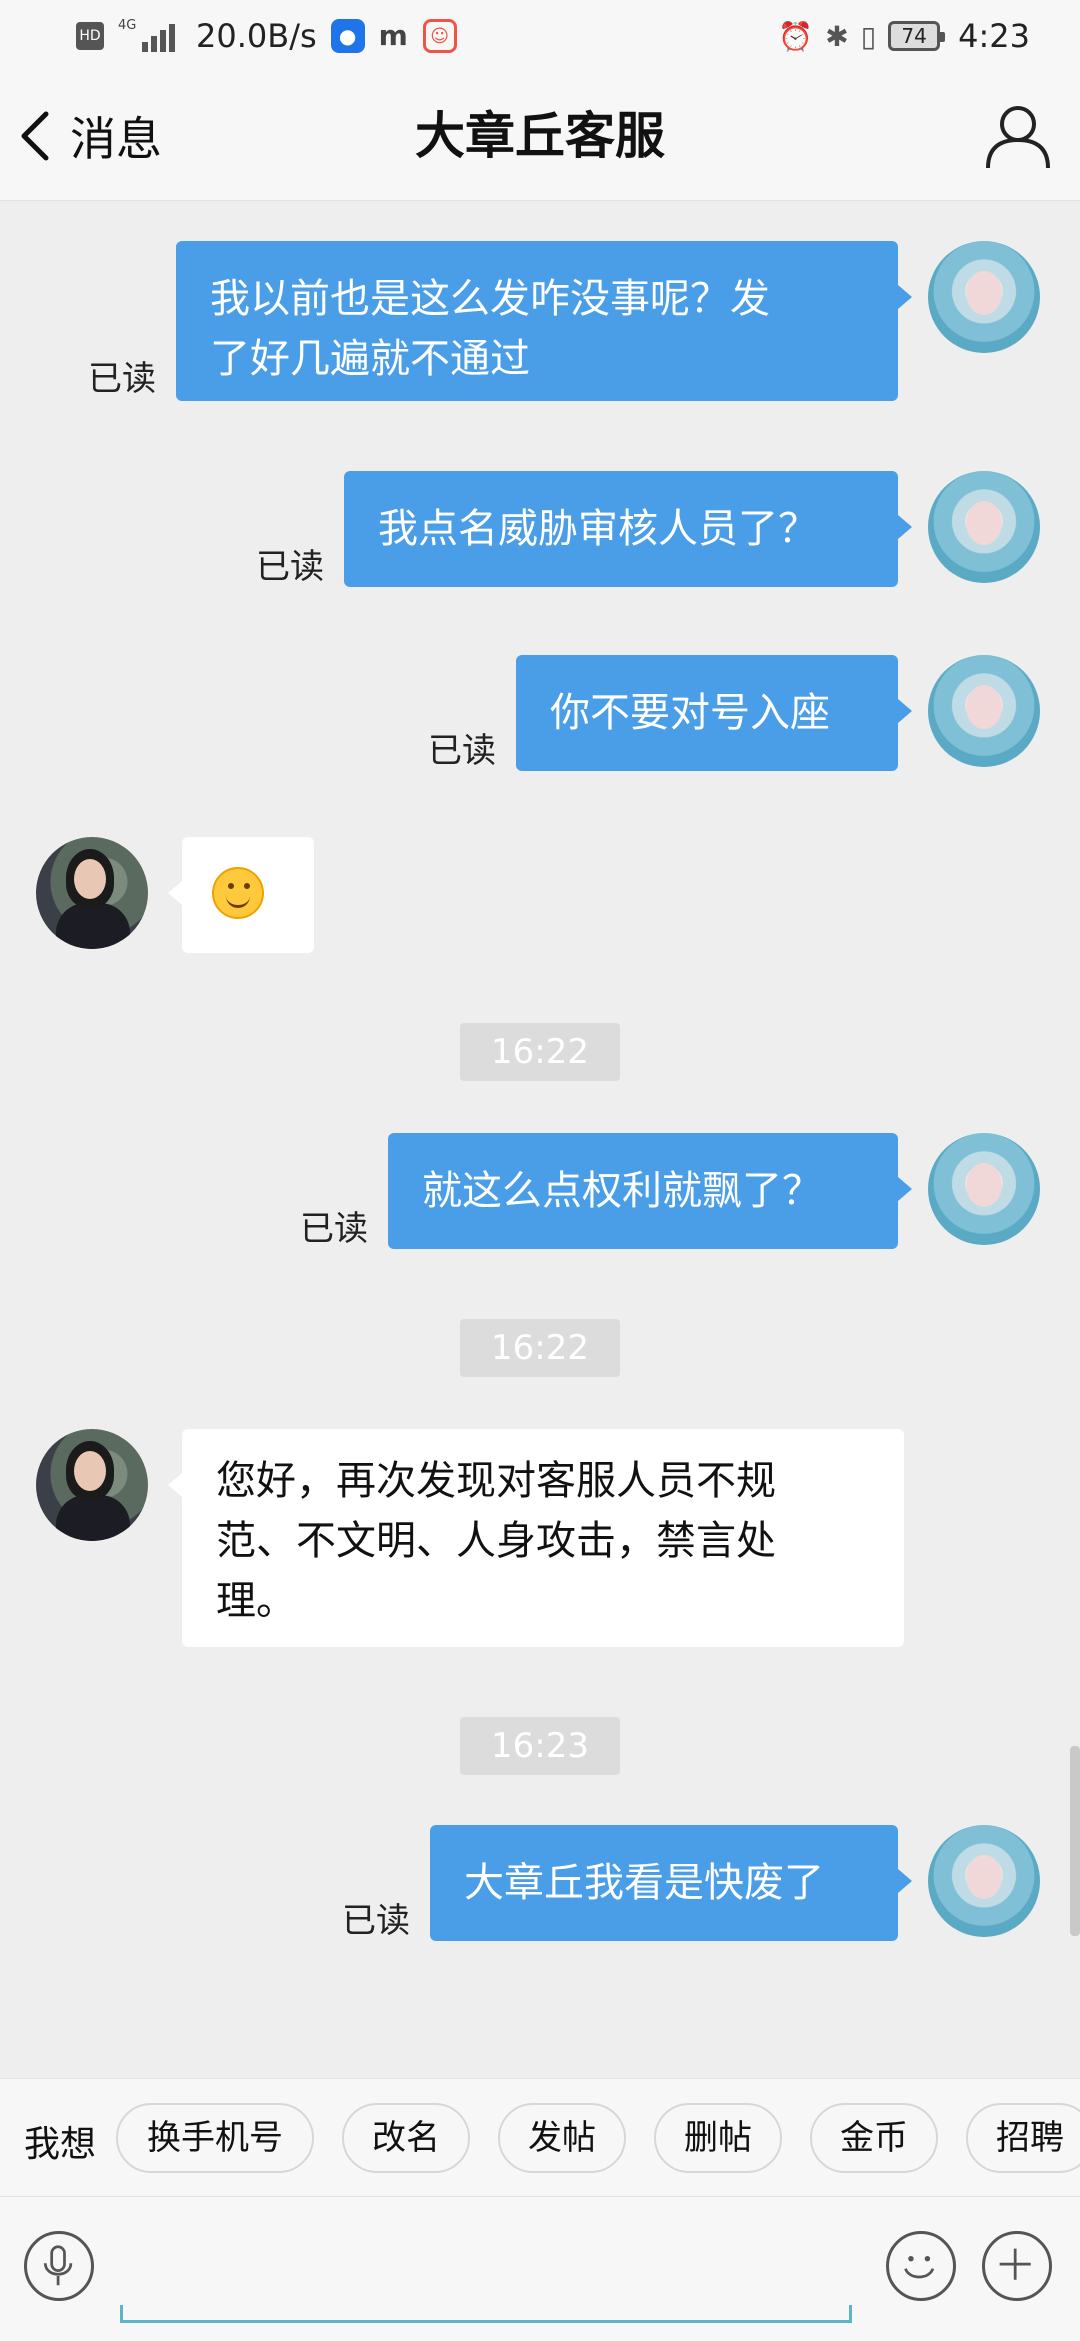 The image size is (1080, 2341). I want to click on network-speed: 20.0B/s, so click(256, 36).